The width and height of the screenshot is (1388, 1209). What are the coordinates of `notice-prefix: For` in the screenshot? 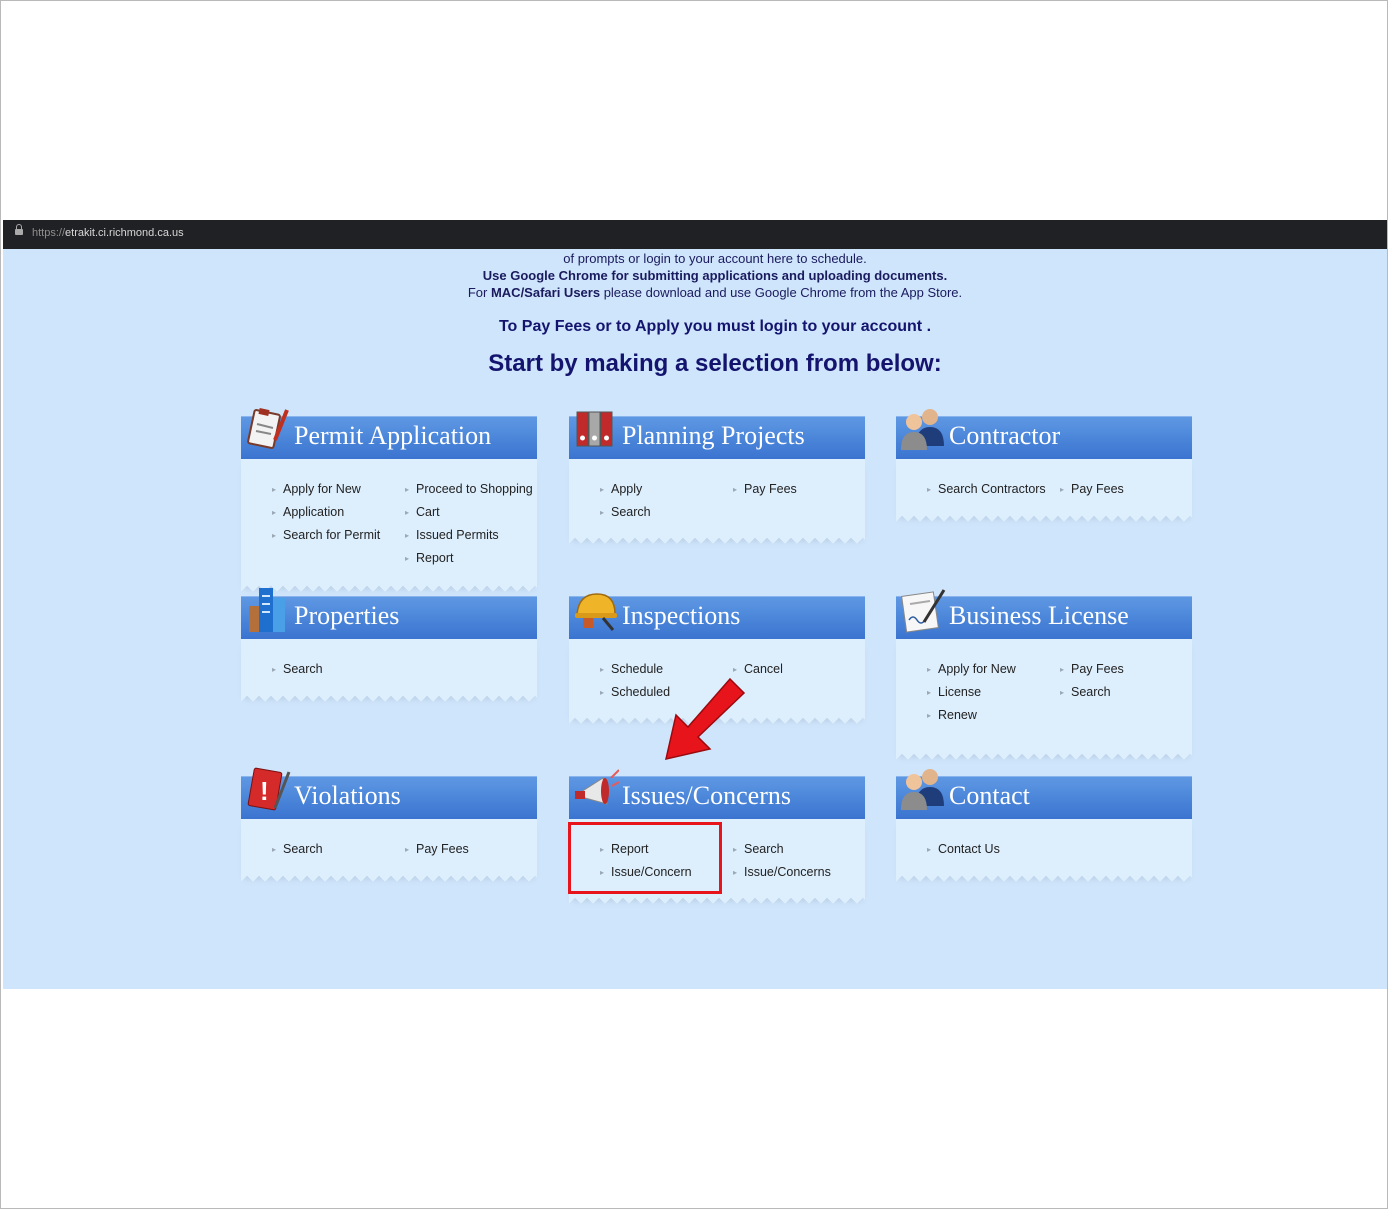 It's located at (479, 292).